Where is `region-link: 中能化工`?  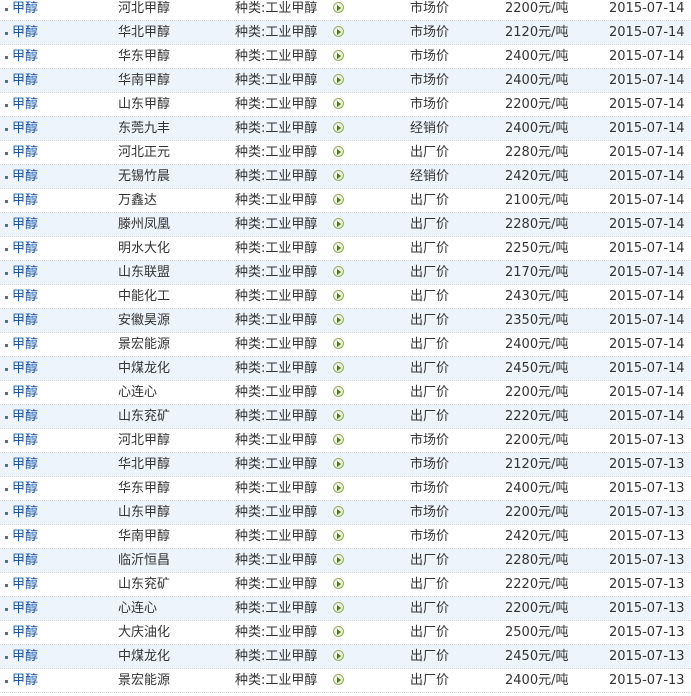
region-link: 中能化工 is located at coordinates (144, 297).